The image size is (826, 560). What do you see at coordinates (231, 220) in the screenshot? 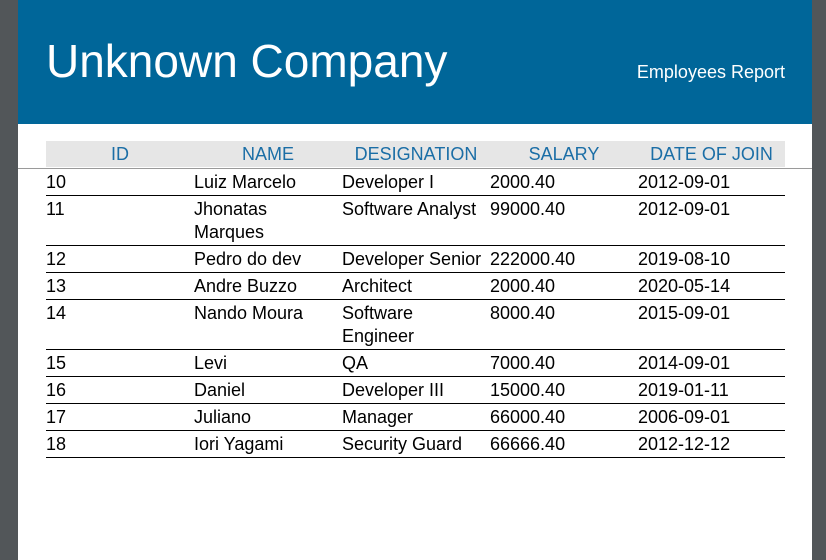
I see `cell-name: Jhonatas Marques` at bounding box center [231, 220].